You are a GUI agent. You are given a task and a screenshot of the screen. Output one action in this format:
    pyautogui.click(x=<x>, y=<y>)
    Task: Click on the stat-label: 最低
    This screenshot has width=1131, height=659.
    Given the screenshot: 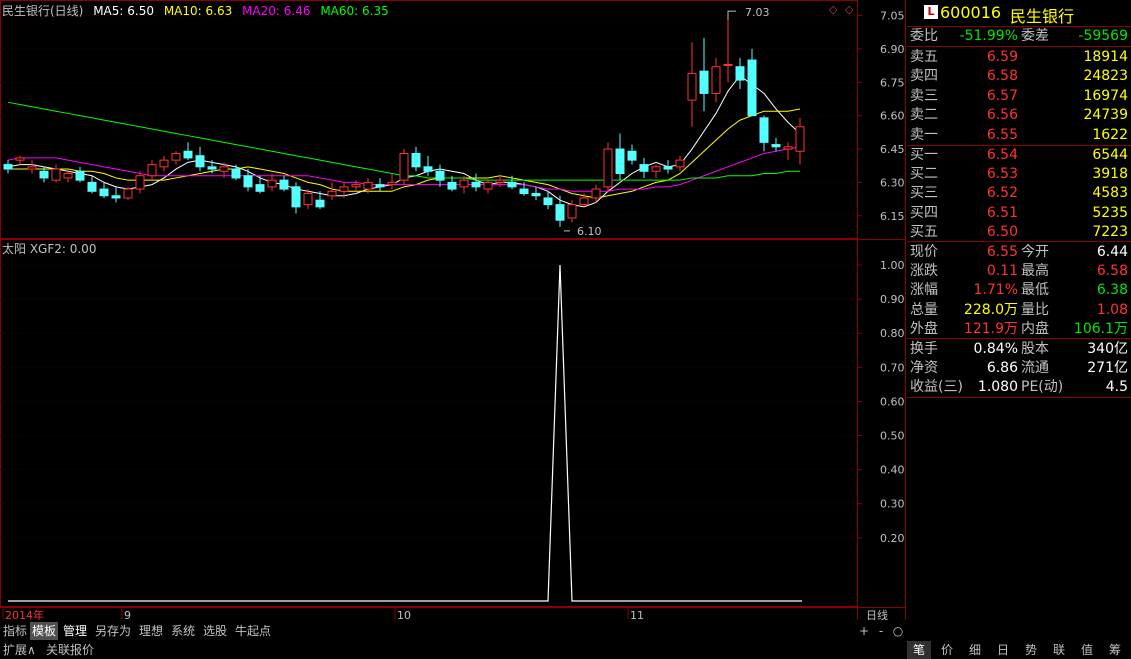 What is the action you would take?
    pyautogui.click(x=1035, y=290)
    